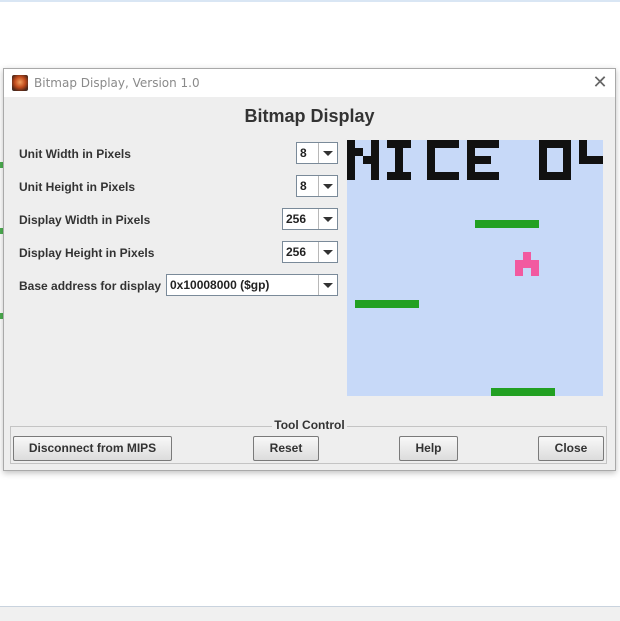 Image resolution: width=620 pixels, height=621 pixels. Describe the element at coordinates (20, 83) in the screenshot. I see `app-icon` at that location.